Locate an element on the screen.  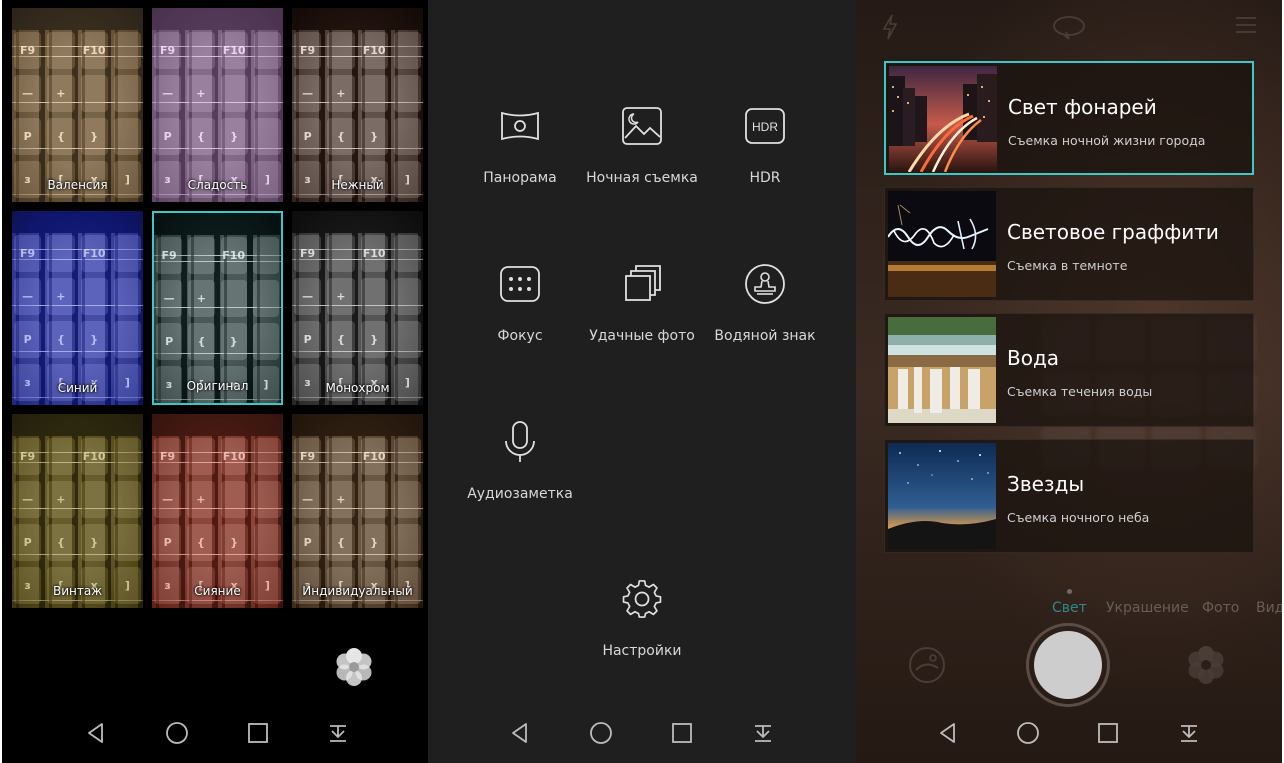
mode-watermark: Водяной знак is located at coordinates (765, 303).